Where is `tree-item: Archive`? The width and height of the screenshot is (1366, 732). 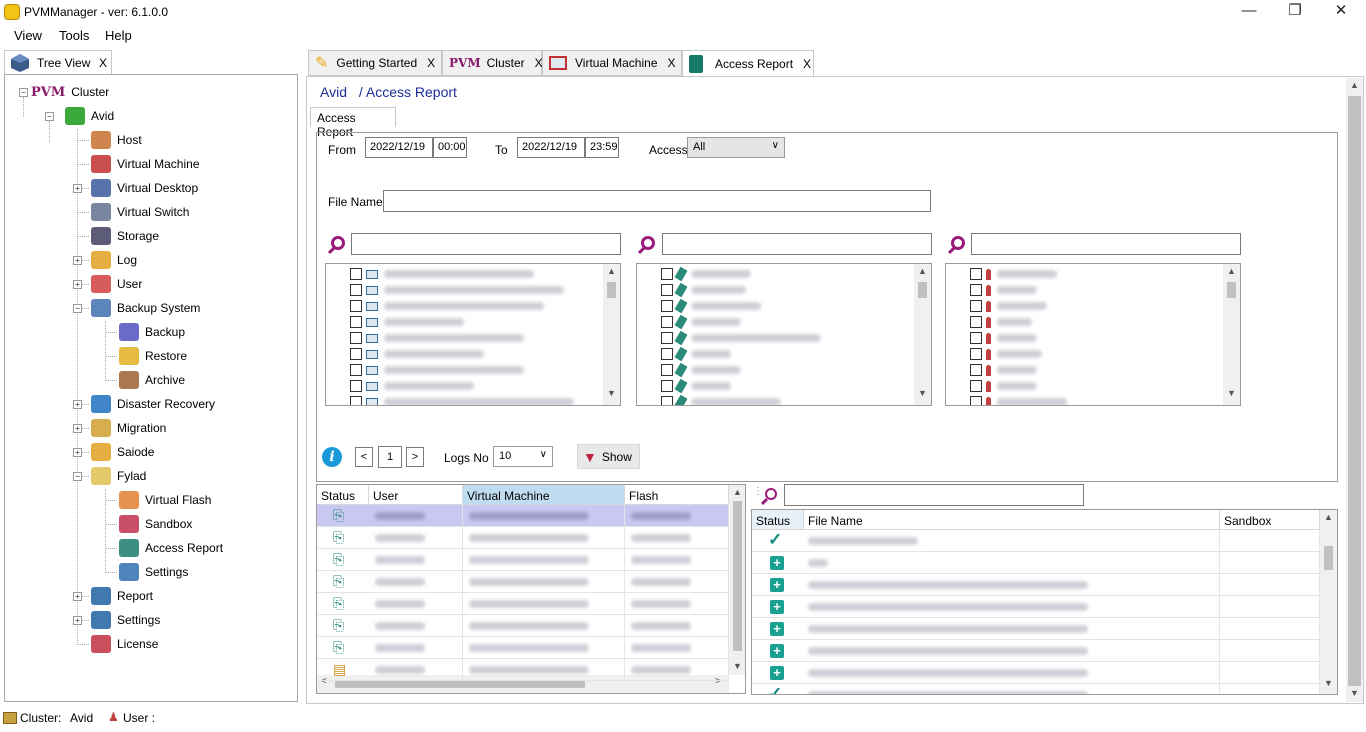
tree-item: Archive is located at coordinates (152, 380).